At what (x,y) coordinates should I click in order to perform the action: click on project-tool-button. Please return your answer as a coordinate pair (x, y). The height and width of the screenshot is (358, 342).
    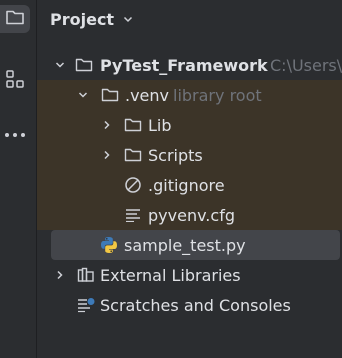
    Looking at the image, I should click on (15, 19).